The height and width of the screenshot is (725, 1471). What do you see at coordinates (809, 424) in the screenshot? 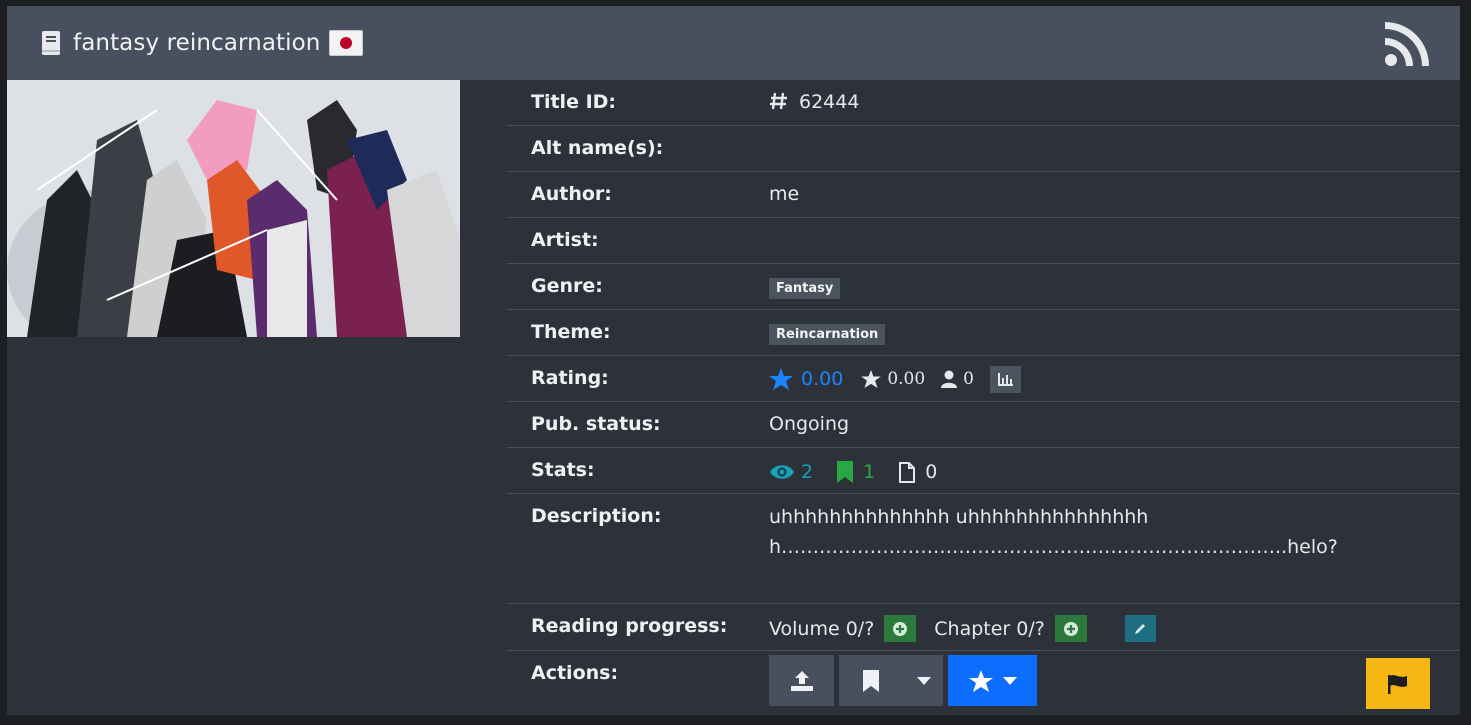
I see `pub-status-value: Ongoing` at bounding box center [809, 424].